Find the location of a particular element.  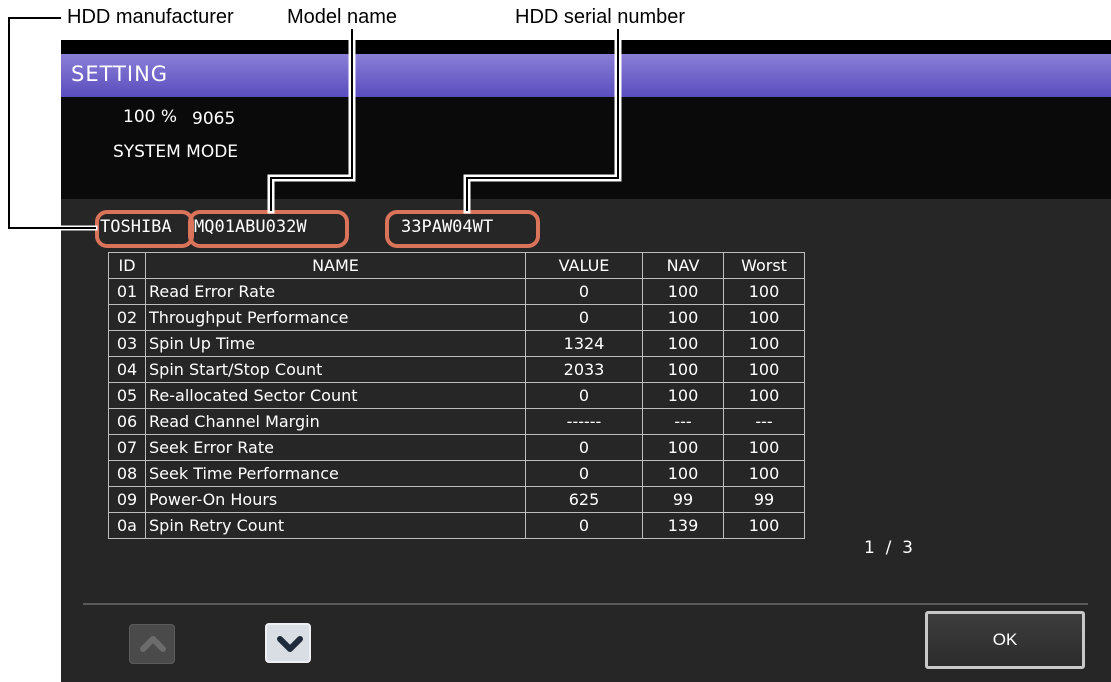

title-bar: SETTING is located at coordinates (586, 75).